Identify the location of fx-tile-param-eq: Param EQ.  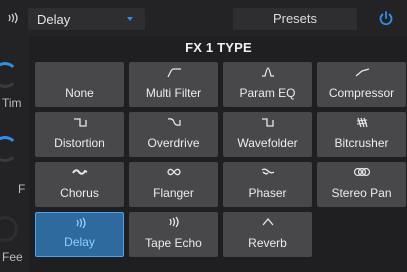
(267, 84).